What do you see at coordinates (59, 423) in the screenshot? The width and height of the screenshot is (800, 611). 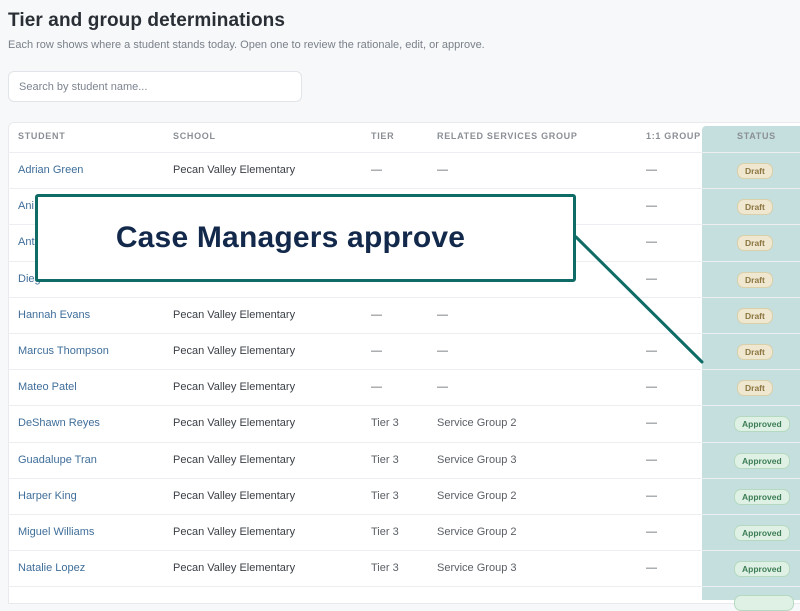 I see `student-name-link: DeShawn Reyes` at bounding box center [59, 423].